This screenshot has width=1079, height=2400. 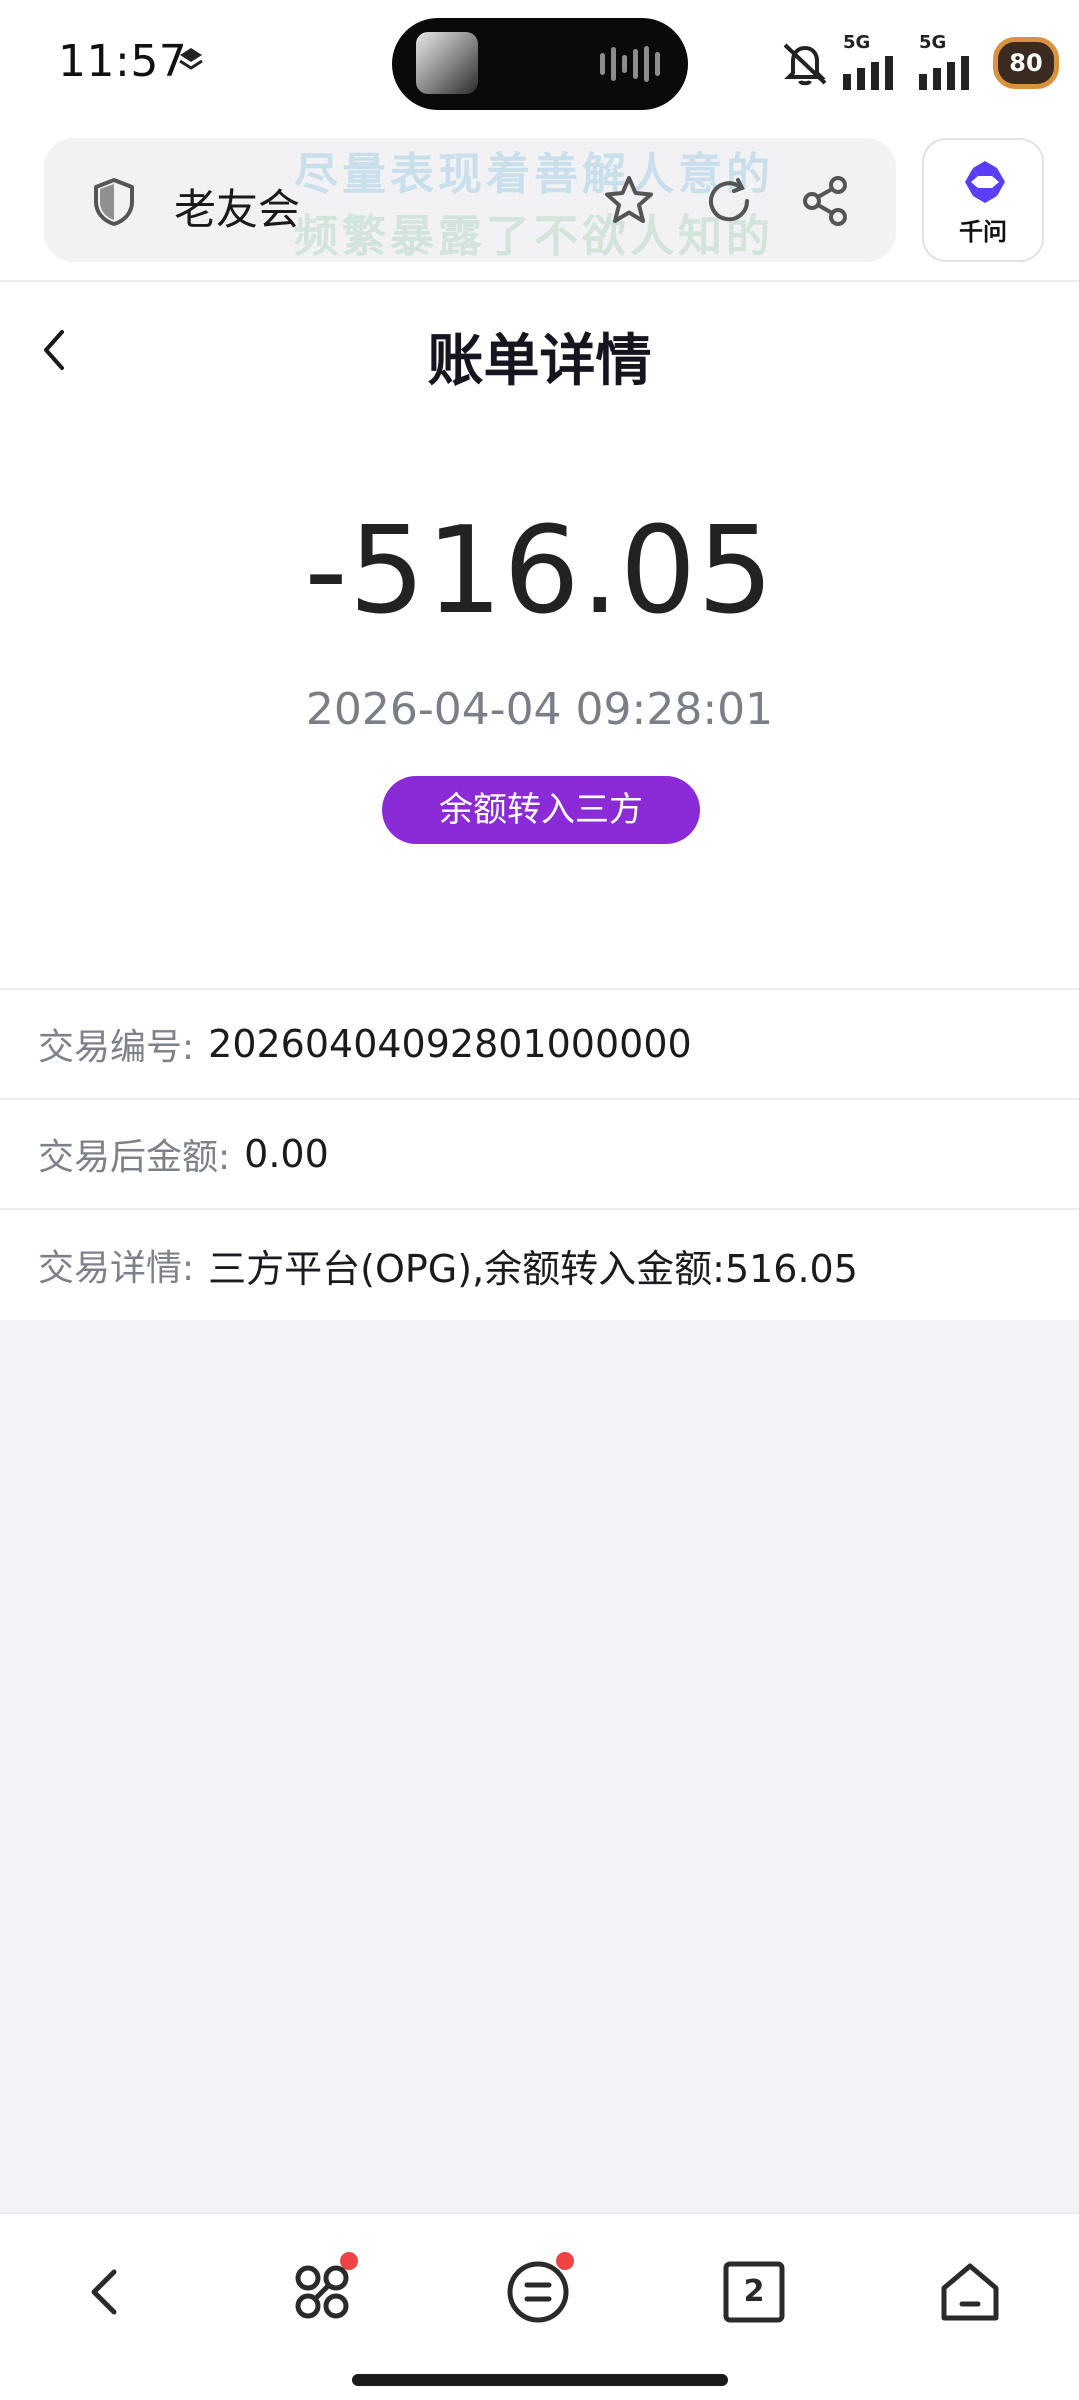 I want to click on detail-row-description: 交易详情: 三方平台(OPG),余额转入金额:516.05, so click(x=539, y=1265).